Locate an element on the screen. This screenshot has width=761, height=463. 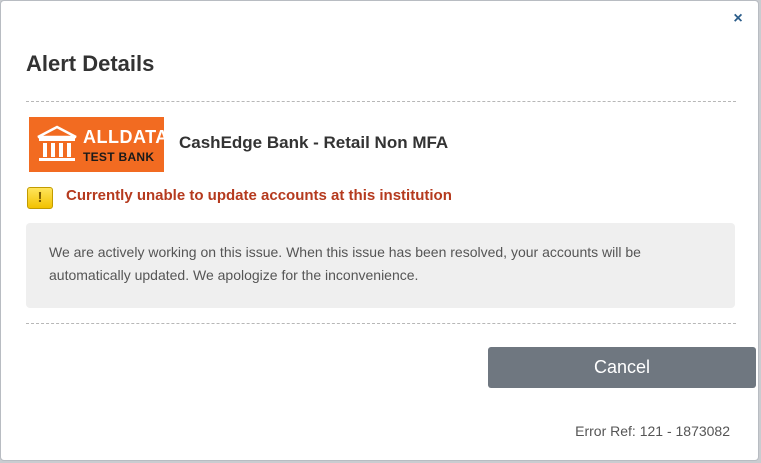
cancel-button: Cancel is located at coordinates (622, 367).